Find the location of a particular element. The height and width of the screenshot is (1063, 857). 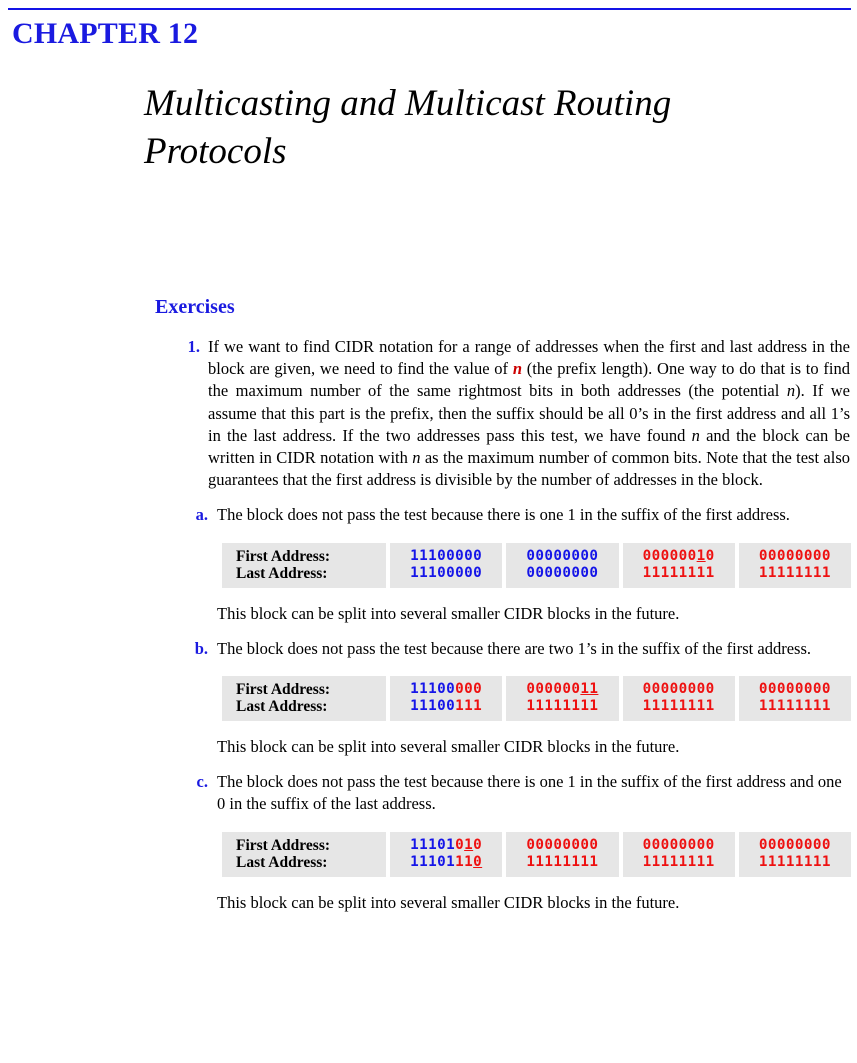

item1-var-n-1: n is located at coordinates (517, 369).